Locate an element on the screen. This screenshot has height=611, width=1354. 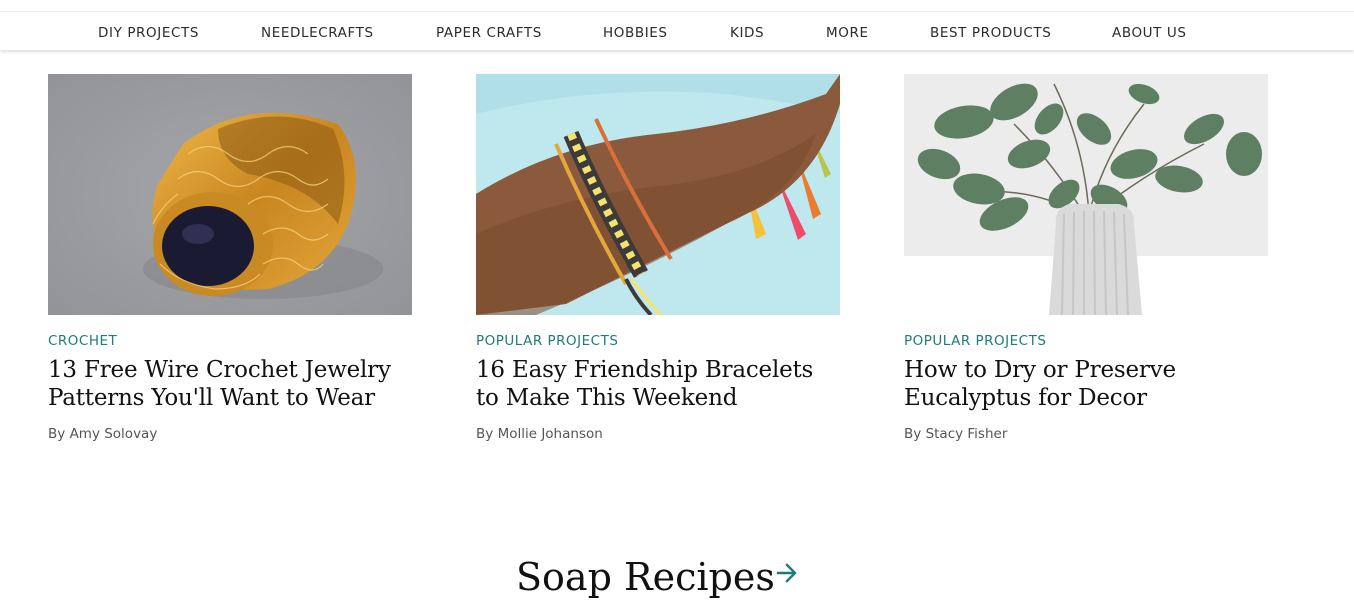
nav-item-needlecrafts: NEEDLECRAFTS is located at coordinates (317, 33).